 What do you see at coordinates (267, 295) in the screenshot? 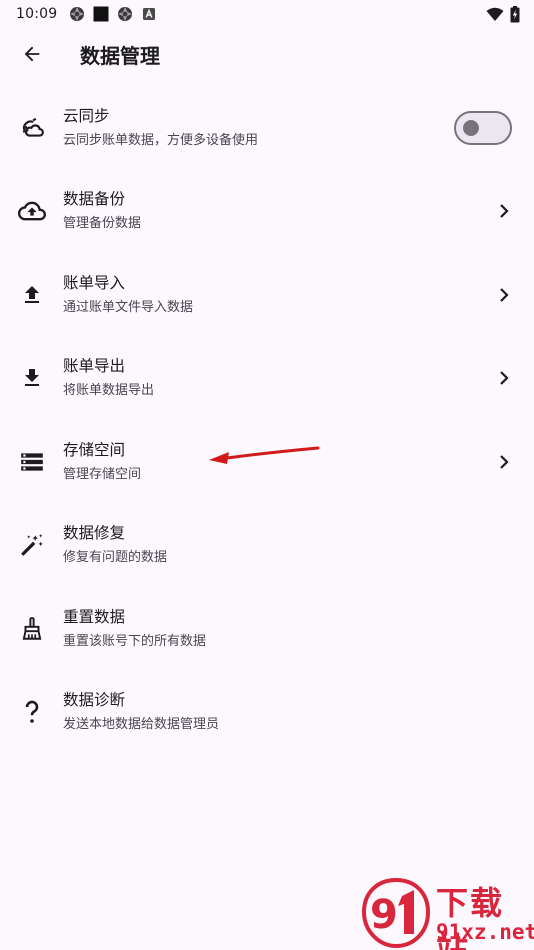
I see `list-item-bill-import: 账单导入 通过账单文件导入数据` at bounding box center [267, 295].